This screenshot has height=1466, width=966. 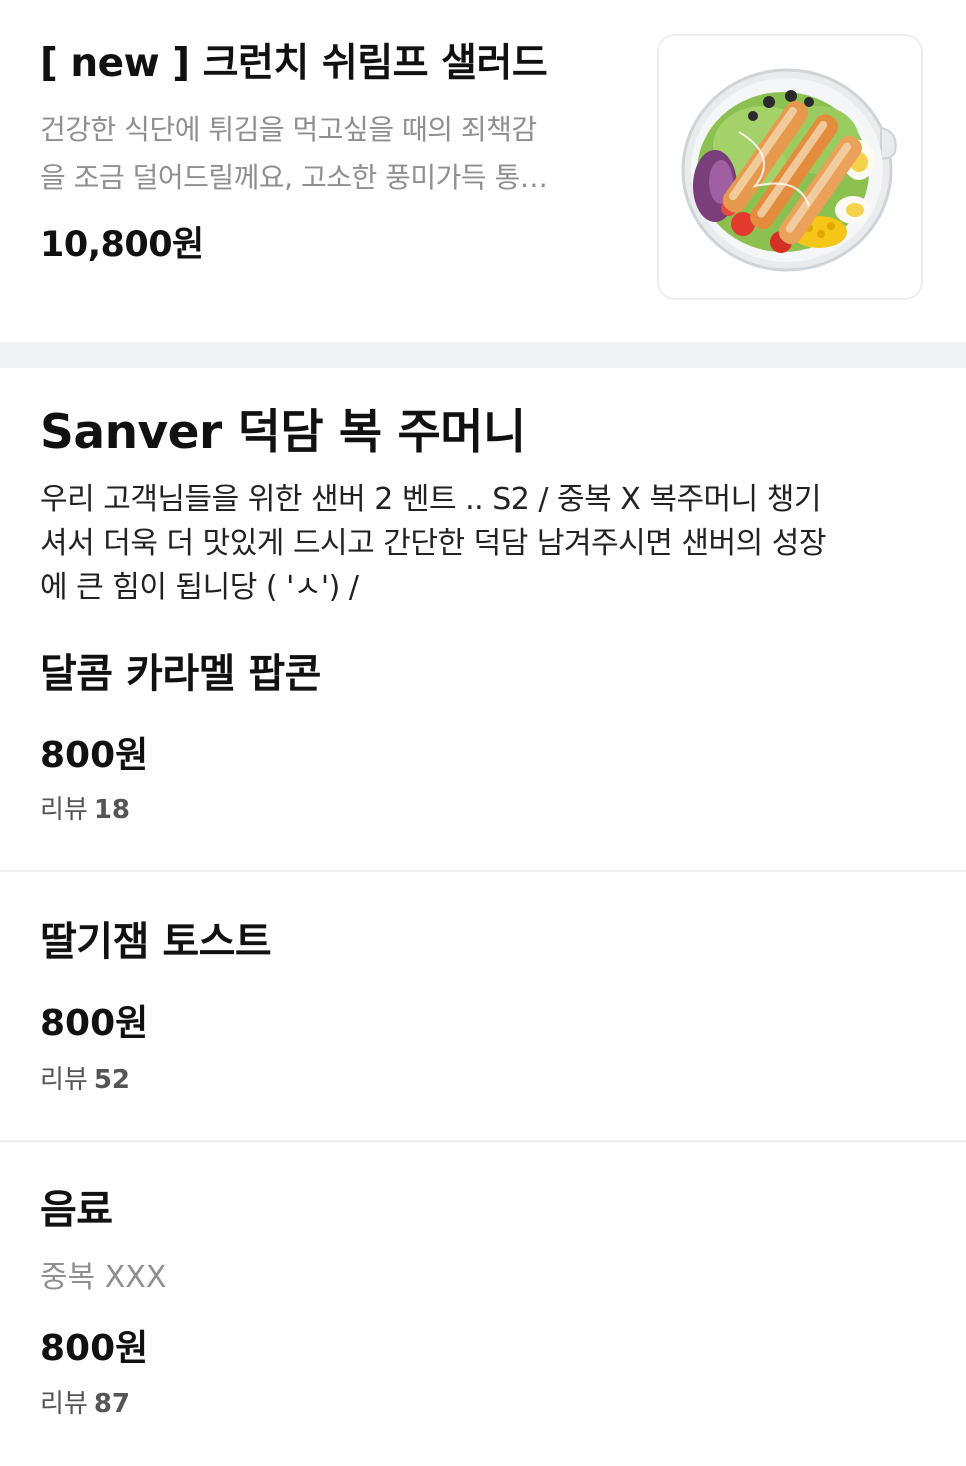 I want to click on review-count: 52, so click(x=112, y=1080).